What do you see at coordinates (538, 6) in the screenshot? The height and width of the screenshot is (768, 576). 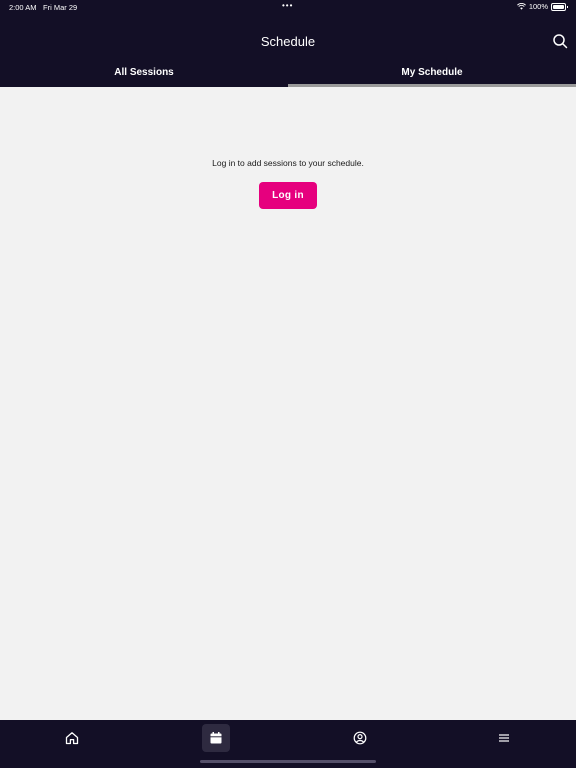 I see `battery-percent: 100%` at bounding box center [538, 6].